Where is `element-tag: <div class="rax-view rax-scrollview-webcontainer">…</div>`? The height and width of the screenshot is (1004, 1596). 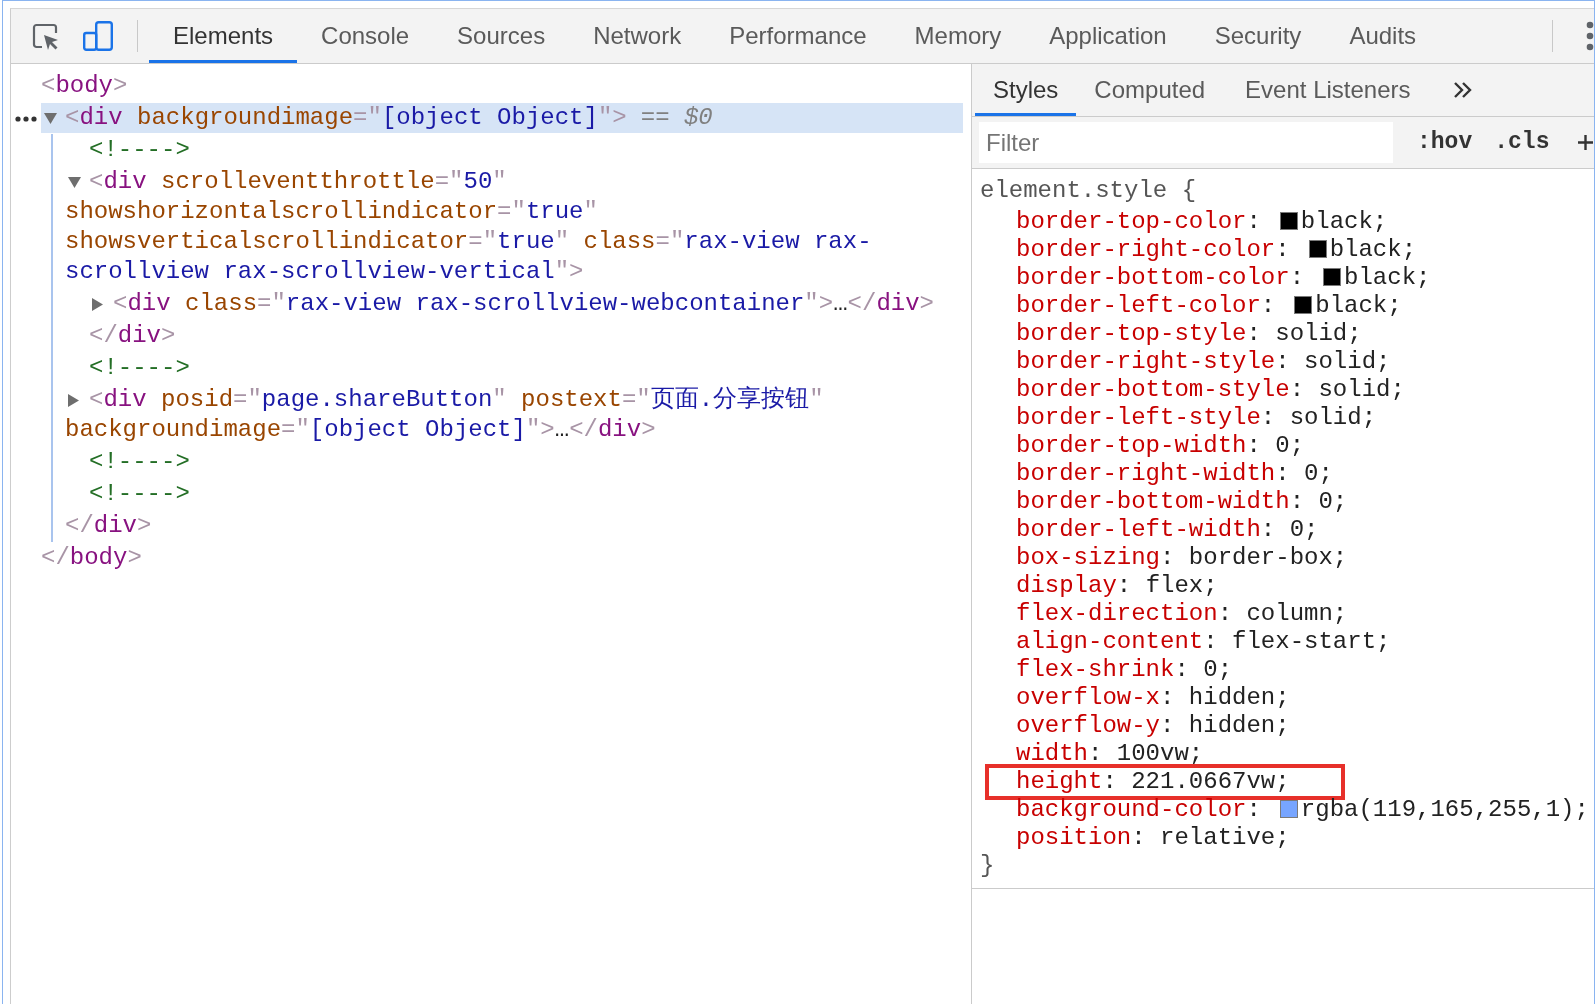
element-tag: <div class="rax-view rax-scrollview-webcontainer">…</div> is located at coordinates (526, 304).